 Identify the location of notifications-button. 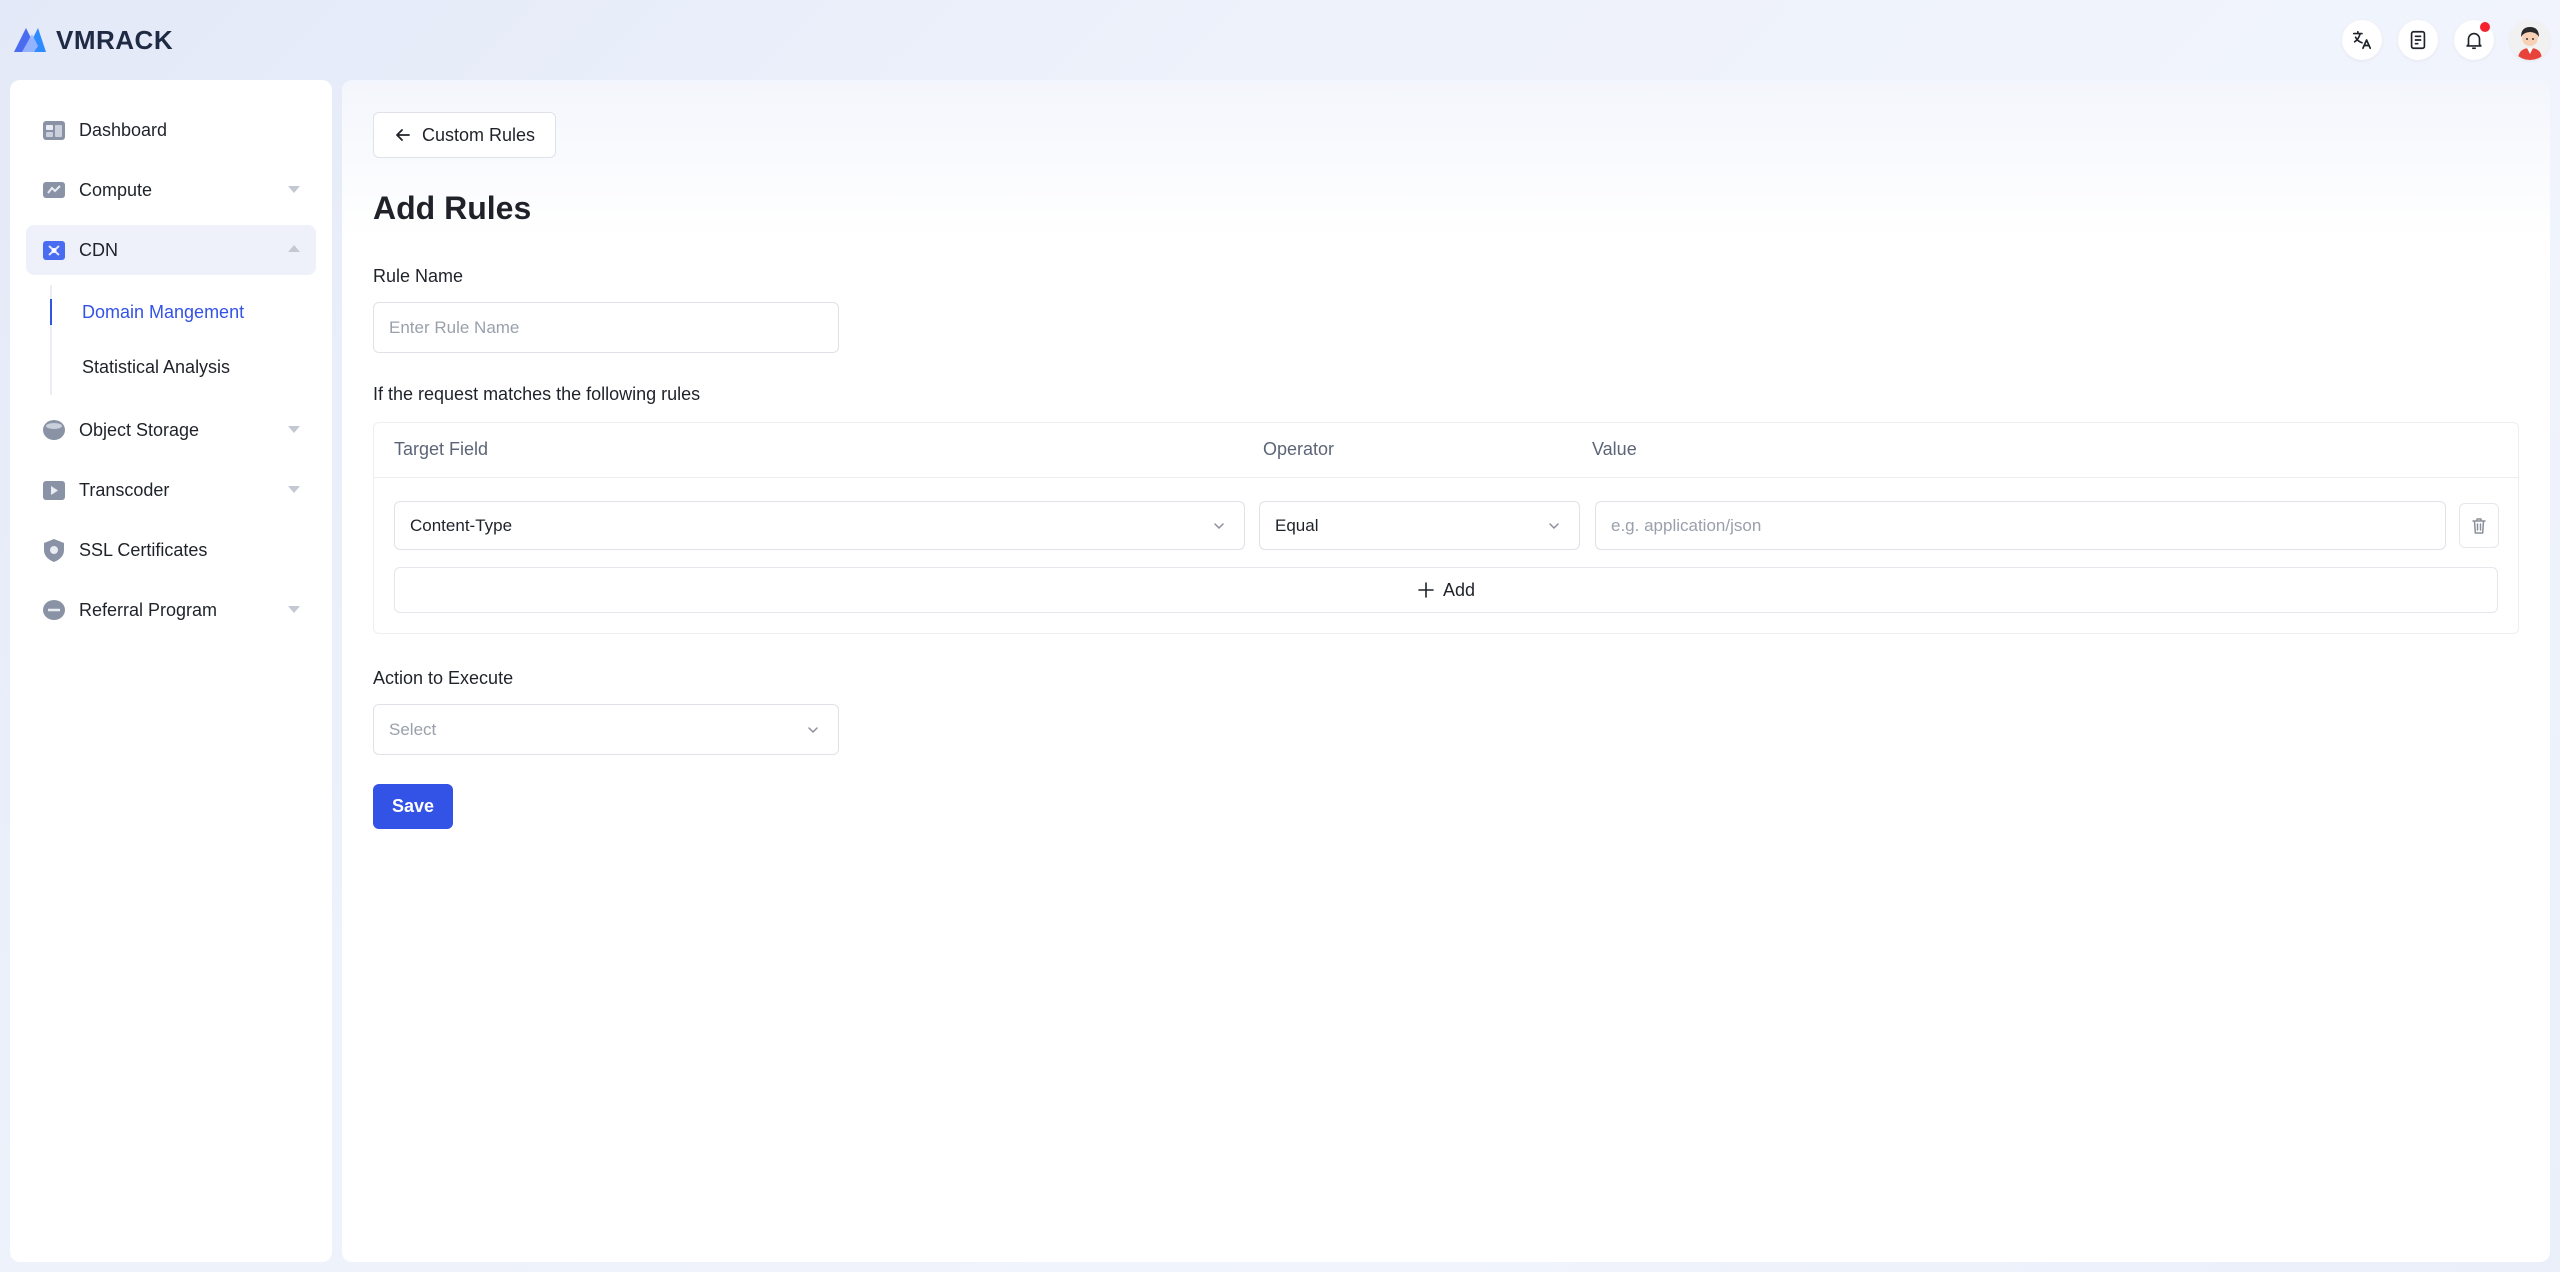
(2474, 40).